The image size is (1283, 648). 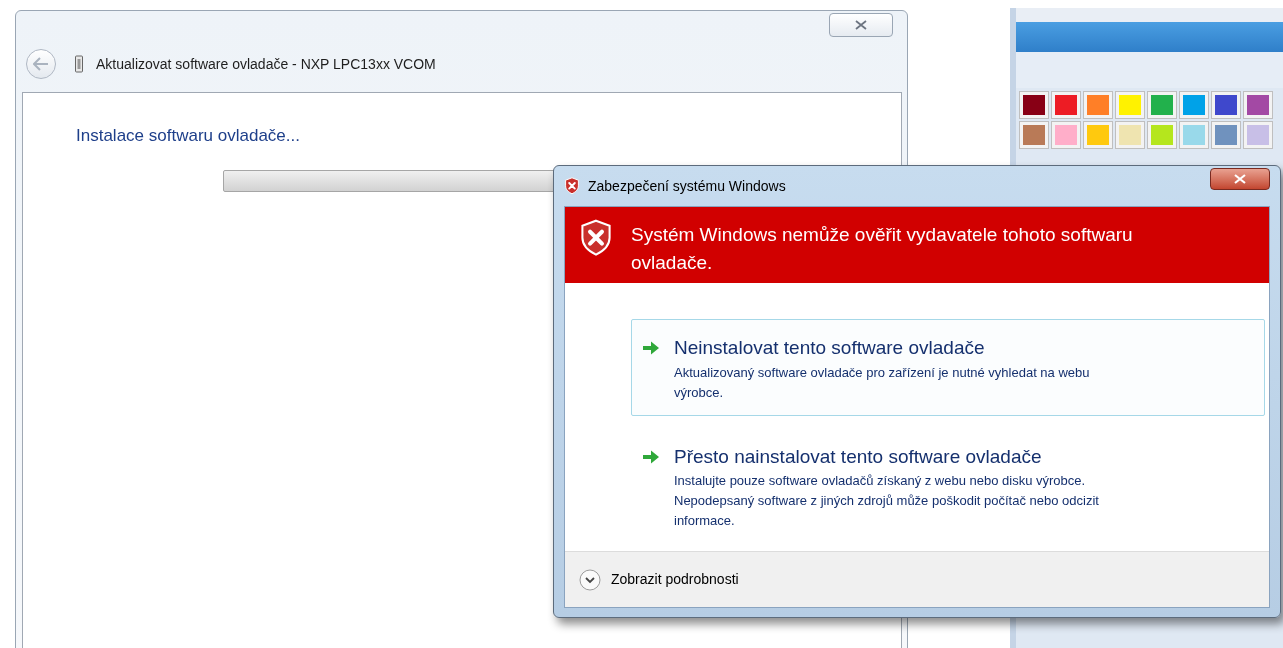 I want to click on usb-device-icon, so click(x=79, y=64).